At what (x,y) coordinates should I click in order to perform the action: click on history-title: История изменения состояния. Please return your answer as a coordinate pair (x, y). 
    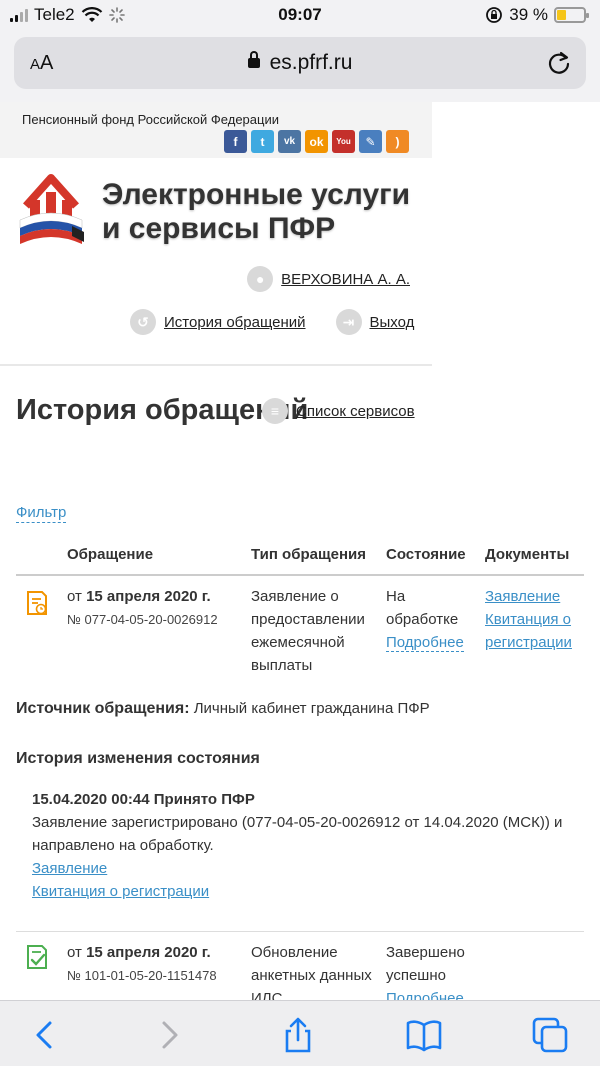
    Looking at the image, I should click on (138, 758).